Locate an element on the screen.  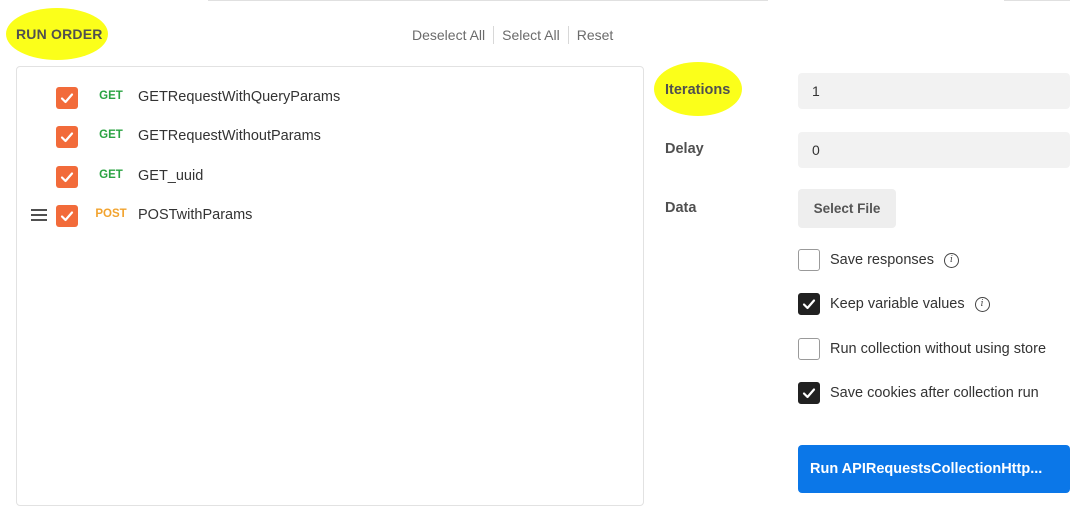
request-item: POST POSTwithParams is located at coordinates (327, 216).